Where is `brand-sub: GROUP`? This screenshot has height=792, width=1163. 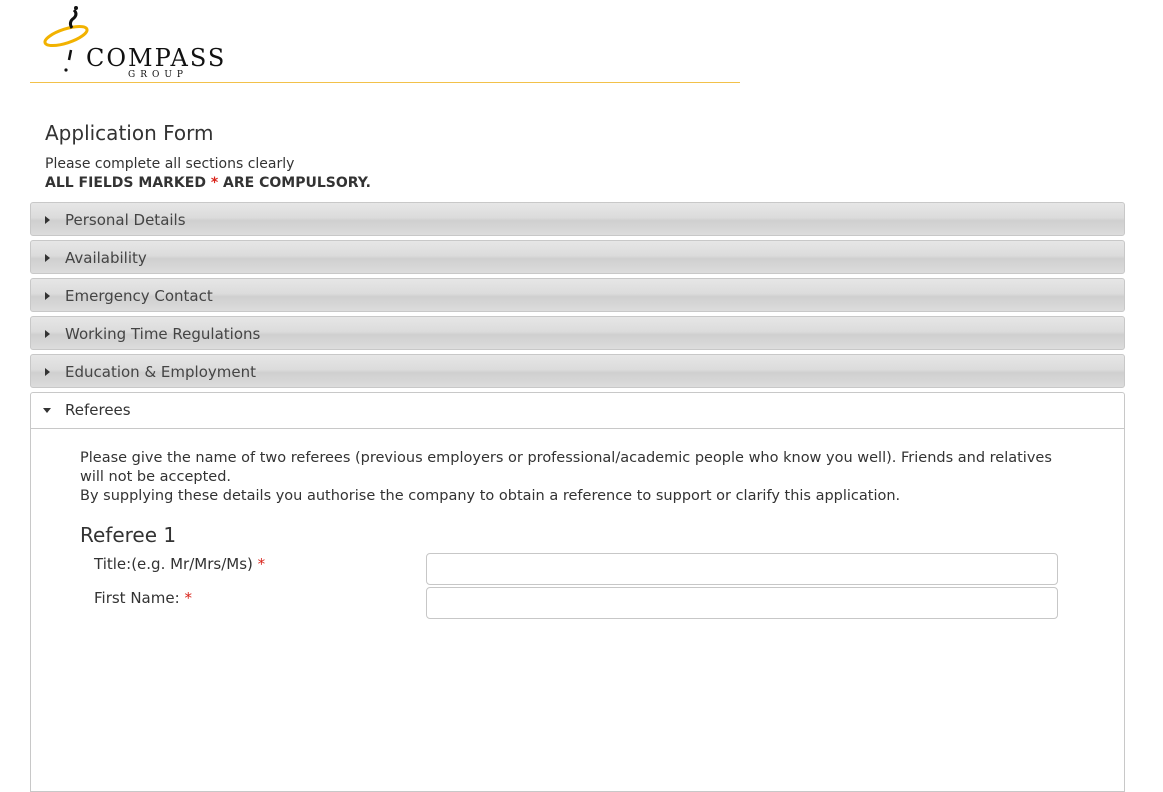
brand-sub: GROUP is located at coordinates (158, 75).